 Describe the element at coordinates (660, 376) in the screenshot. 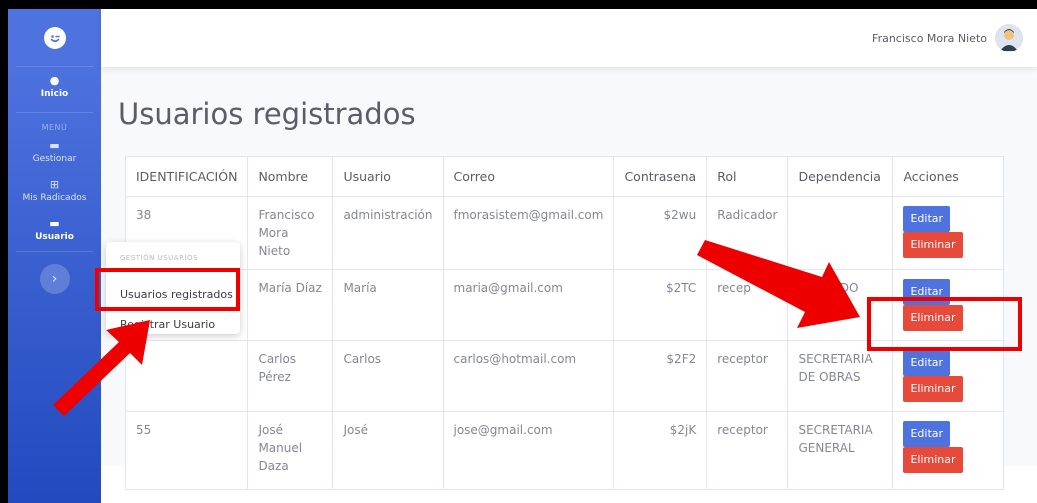

I see `cell-contrasena: $2F2` at that location.